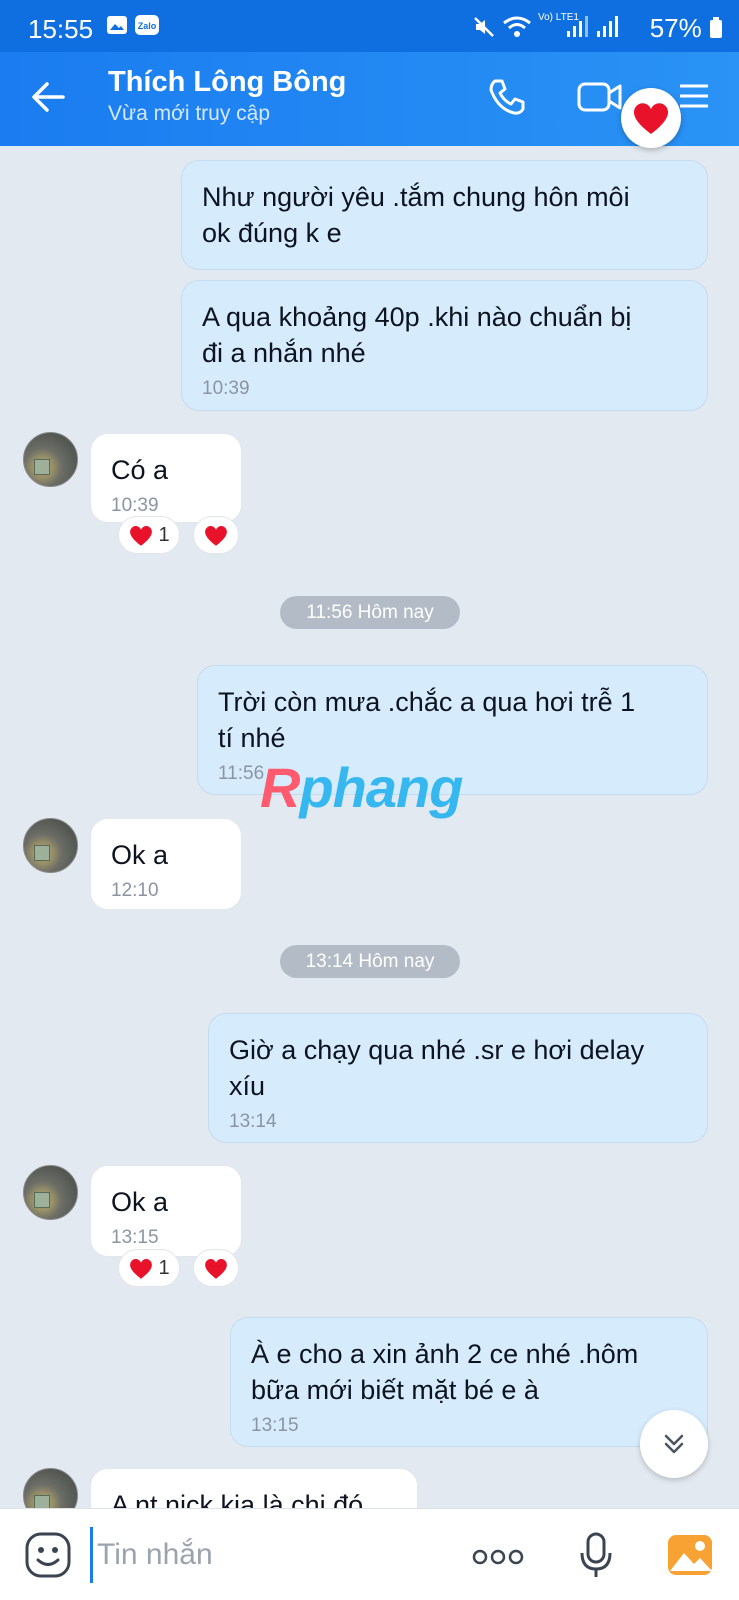  Describe the element at coordinates (369, 26) in the screenshot. I see `status-bar: 15:55 Zalo Vo) LTE1 57%` at that location.